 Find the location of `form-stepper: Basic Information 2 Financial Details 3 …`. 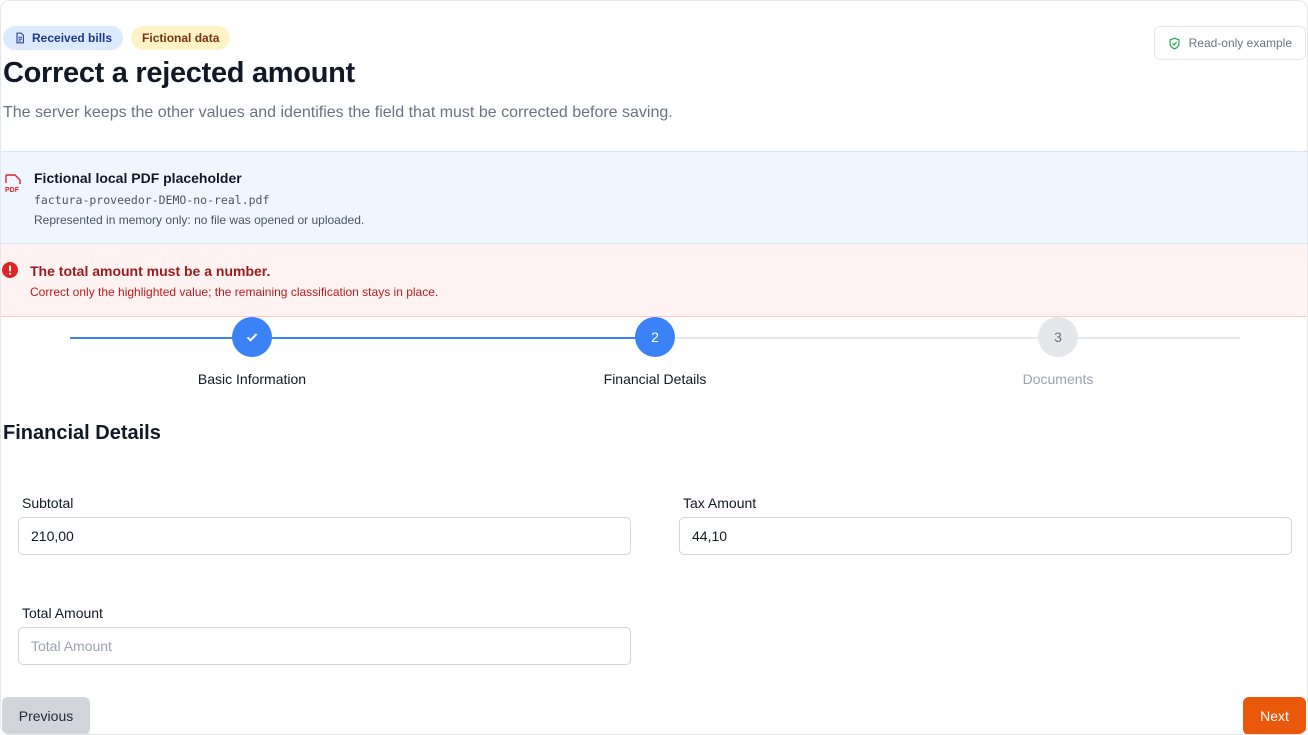

form-stepper: Basic Information 2 Financial Details 3 … is located at coordinates (654, 357).